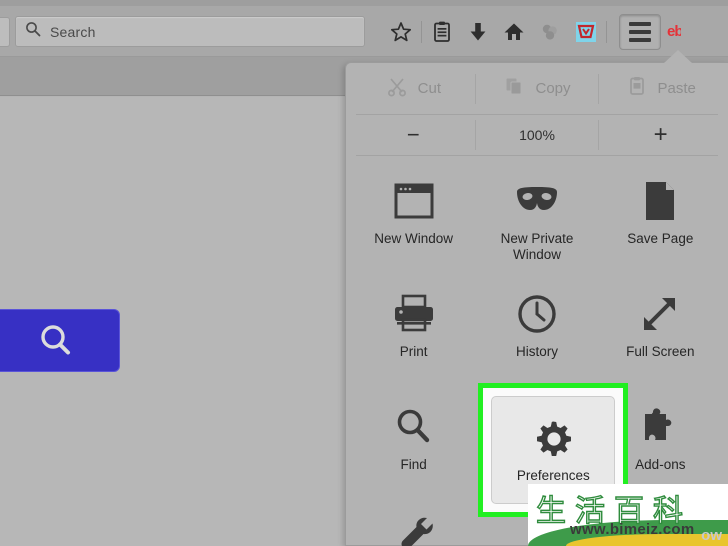 This screenshot has height=546, width=728. What do you see at coordinates (429, 88) in the screenshot?
I see `cut-label: Cut` at bounding box center [429, 88].